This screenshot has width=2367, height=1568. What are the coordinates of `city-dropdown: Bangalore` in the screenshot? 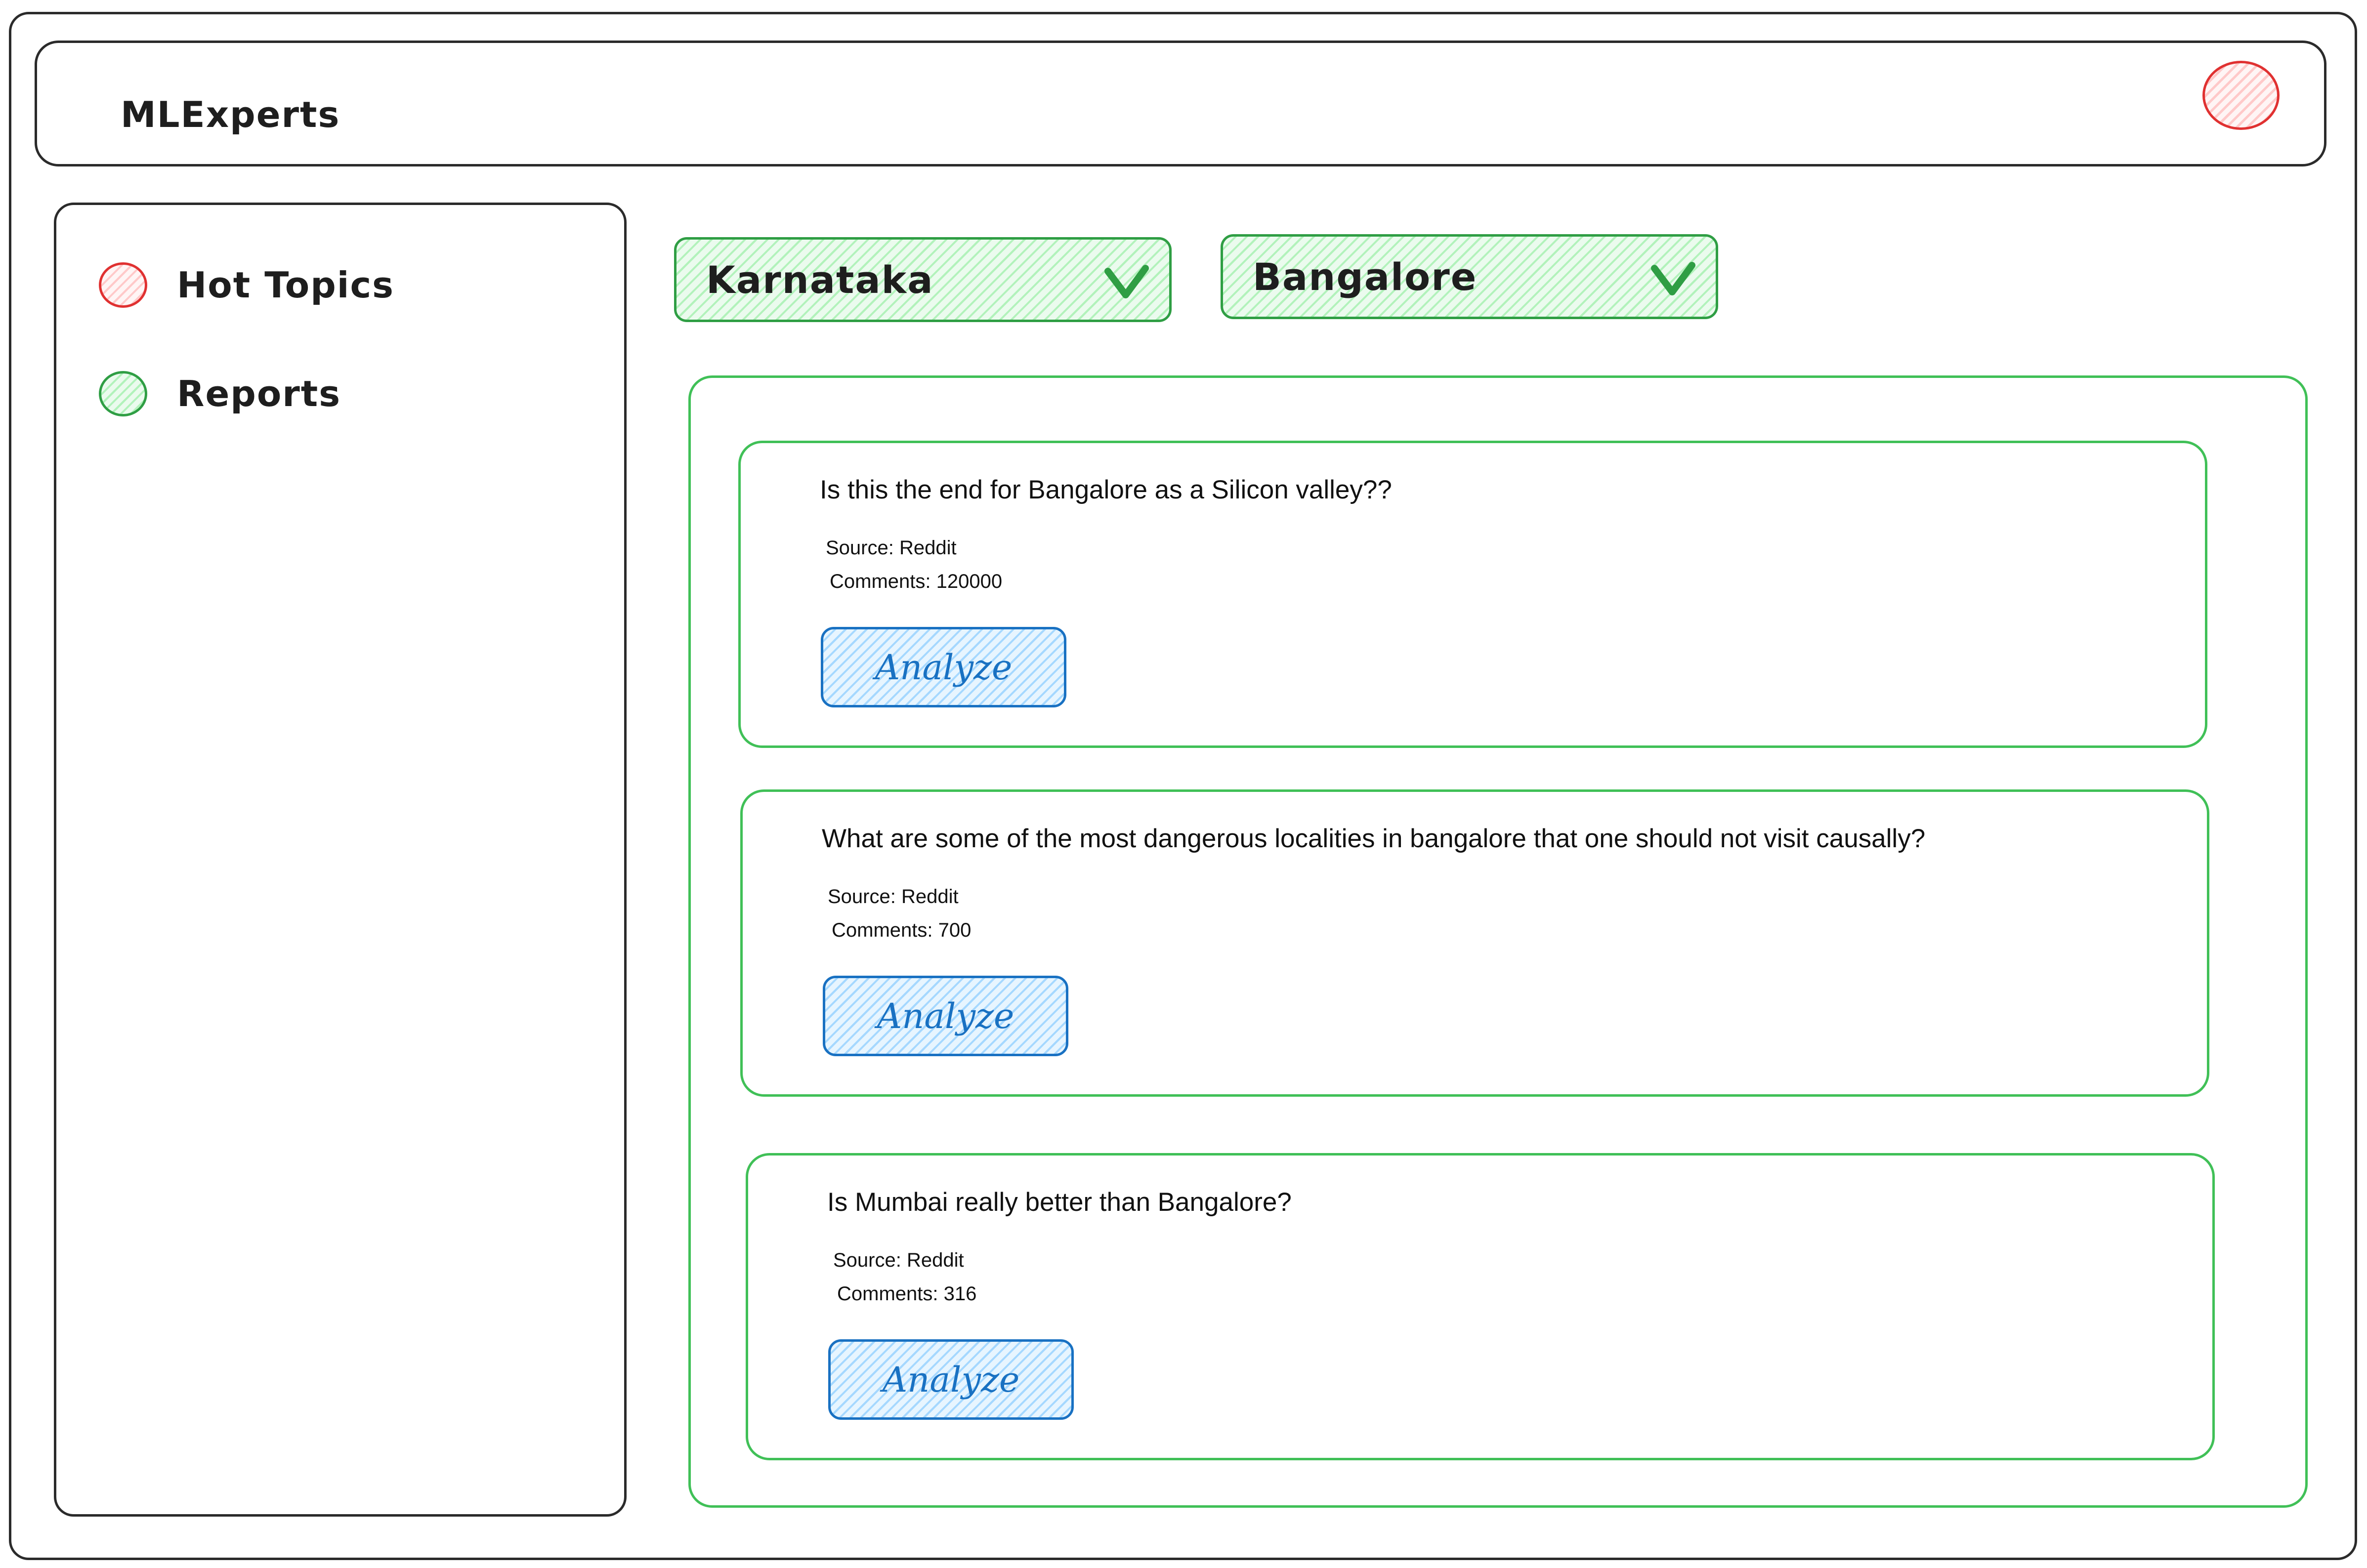 It's located at (1469, 276).